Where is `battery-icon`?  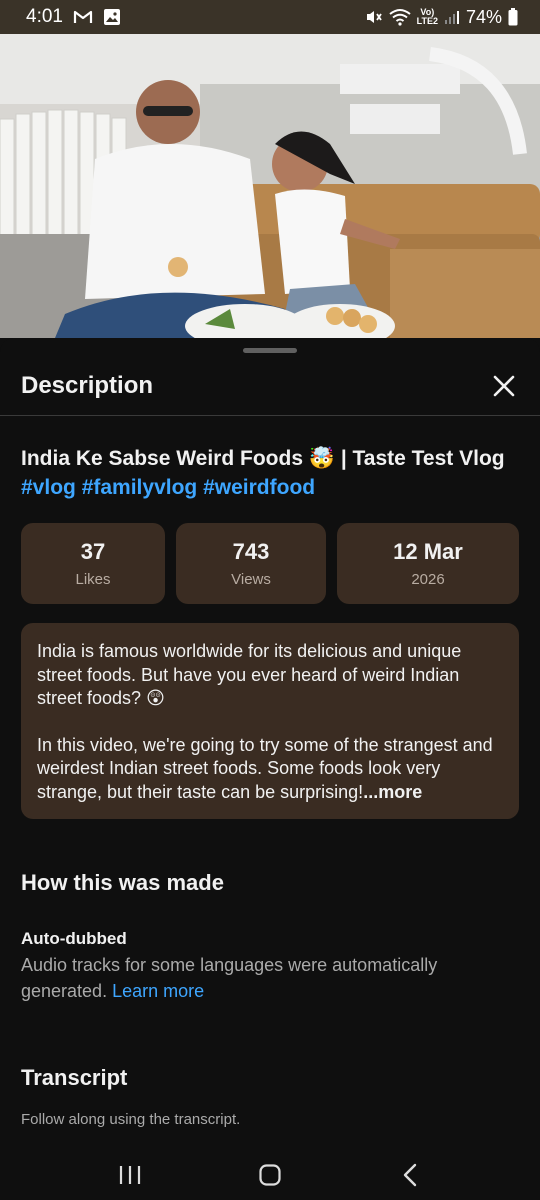 battery-icon is located at coordinates (513, 17).